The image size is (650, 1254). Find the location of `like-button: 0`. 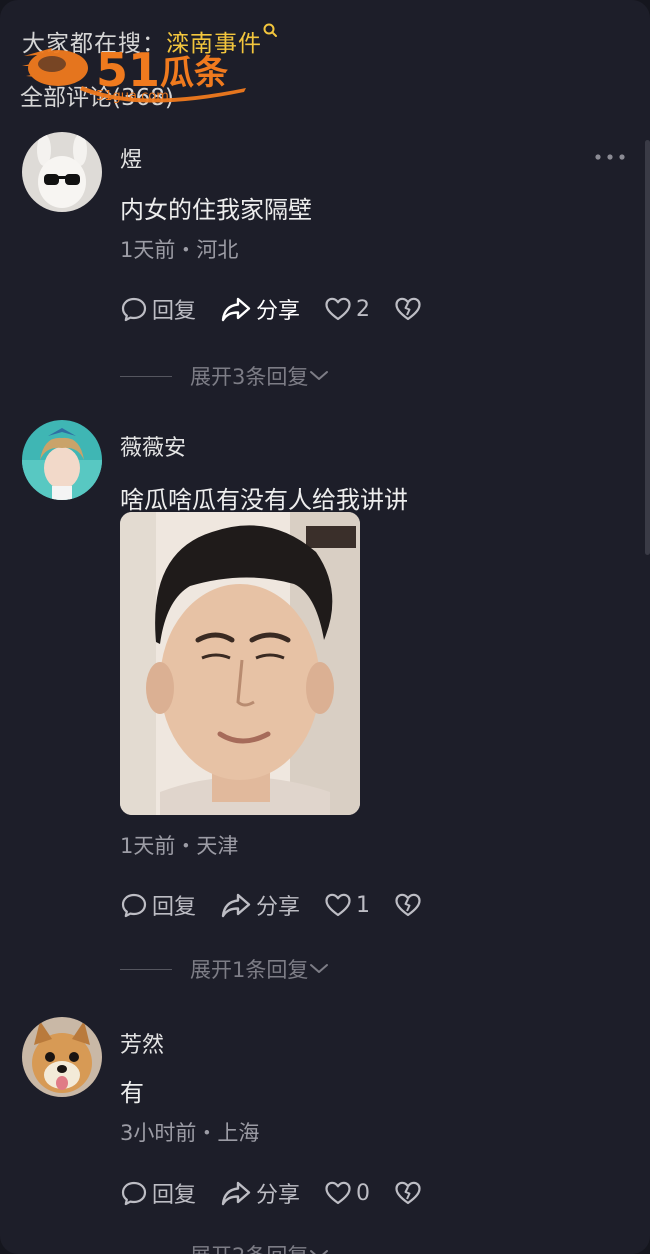

like-button: 0 is located at coordinates (347, 1193).